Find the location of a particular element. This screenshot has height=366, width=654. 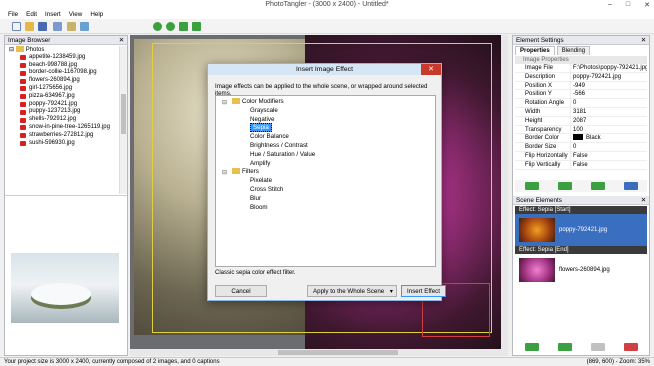

effect-item: Hue / Saturation / Value is located at coordinates (325, 155).